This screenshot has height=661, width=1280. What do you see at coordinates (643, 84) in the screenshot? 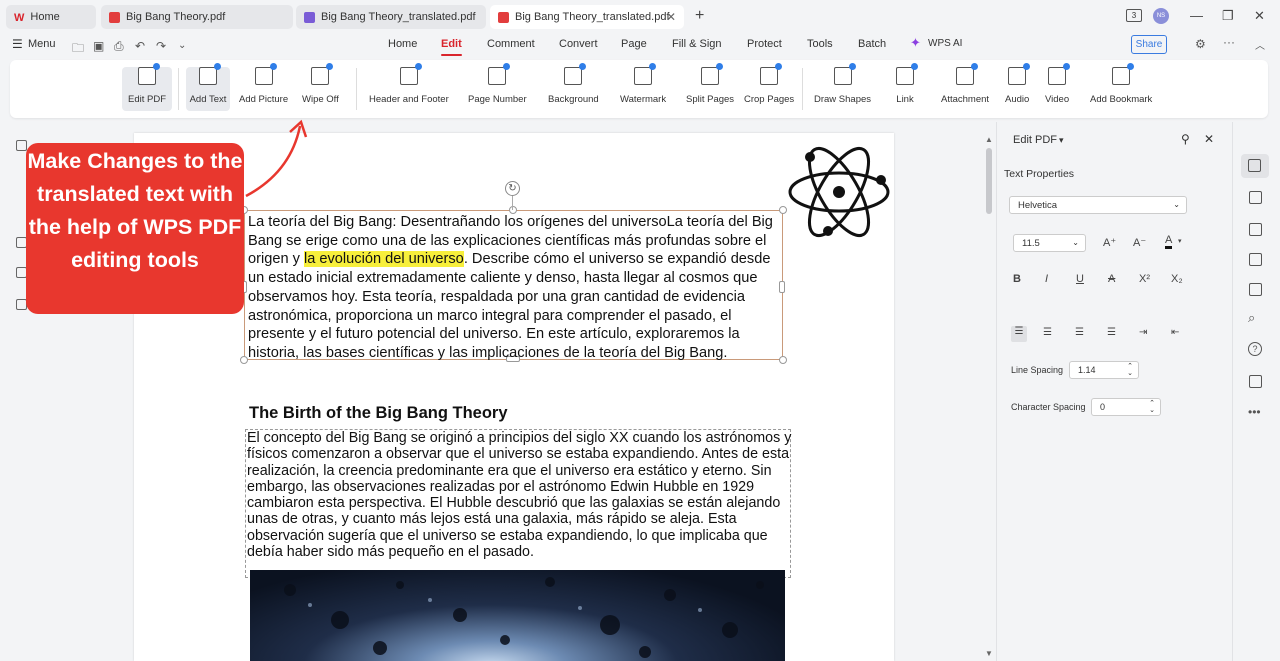
I see `watermark-button: Watermark` at bounding box center [643, 84].